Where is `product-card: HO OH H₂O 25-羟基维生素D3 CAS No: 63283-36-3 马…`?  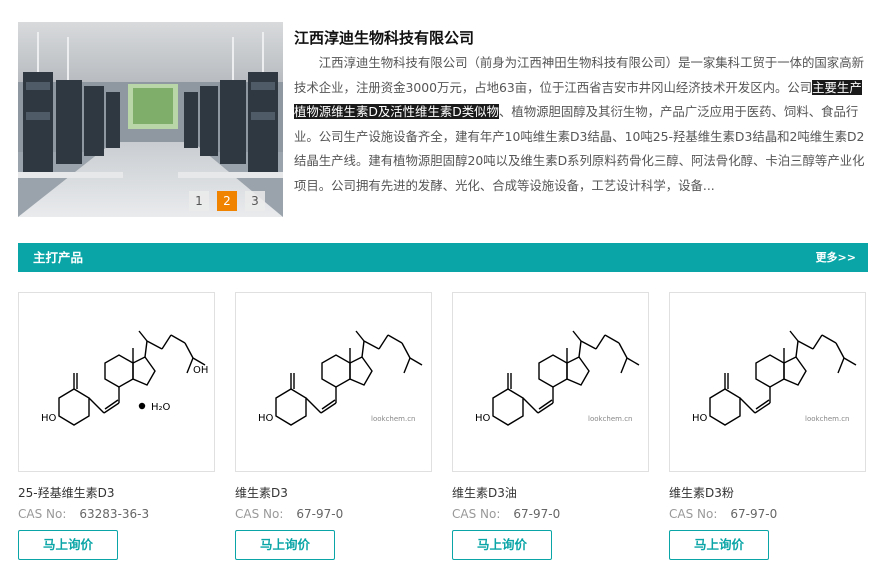
product-card: HO OH H₂O 25-羟基维生素D3 CAS No: 63283-36-3 马… is located at coordinates (117, 426).